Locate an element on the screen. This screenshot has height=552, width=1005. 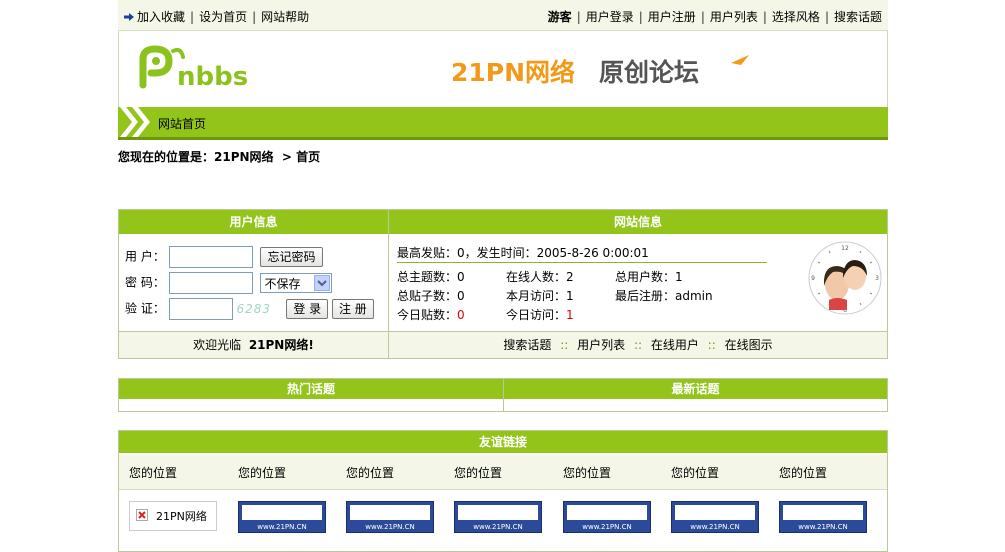
site-banner: 21PN网络 原创论坛 is located at coordinates (604, 72).